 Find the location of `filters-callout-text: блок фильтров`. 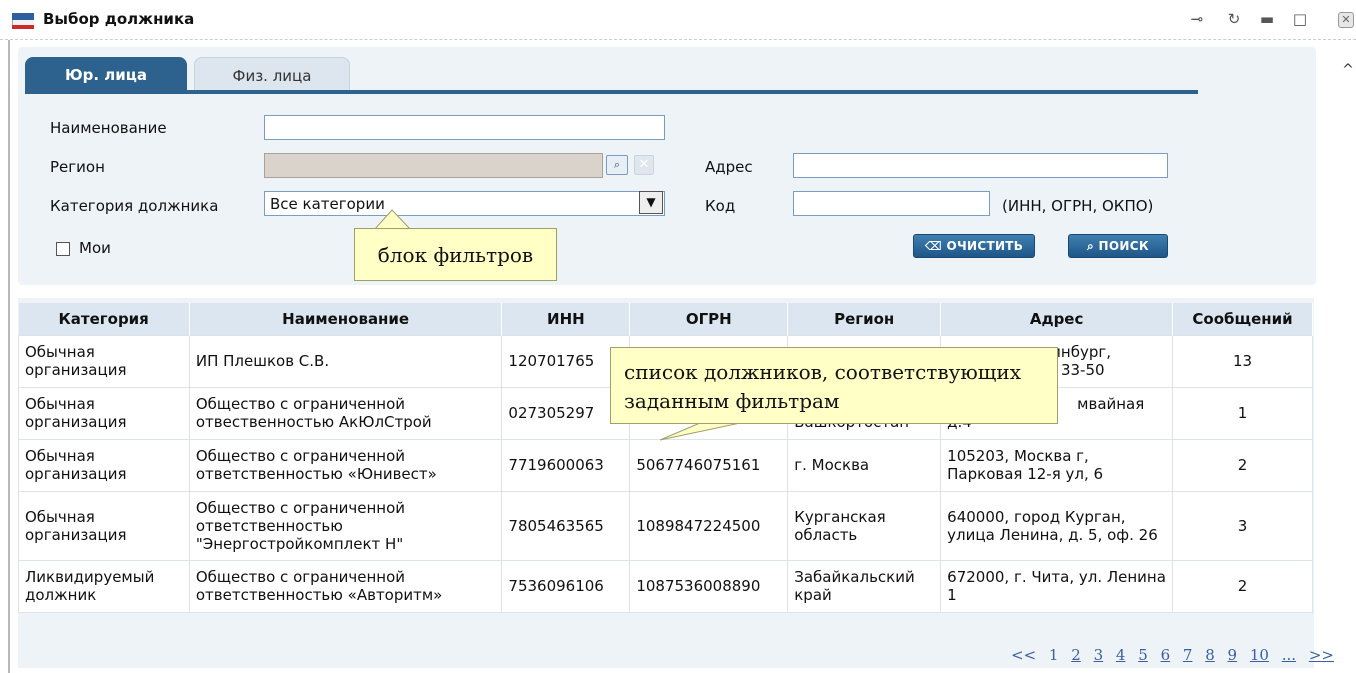

filters-callout-text: блок фильтров is located at coordinates (455, 255).